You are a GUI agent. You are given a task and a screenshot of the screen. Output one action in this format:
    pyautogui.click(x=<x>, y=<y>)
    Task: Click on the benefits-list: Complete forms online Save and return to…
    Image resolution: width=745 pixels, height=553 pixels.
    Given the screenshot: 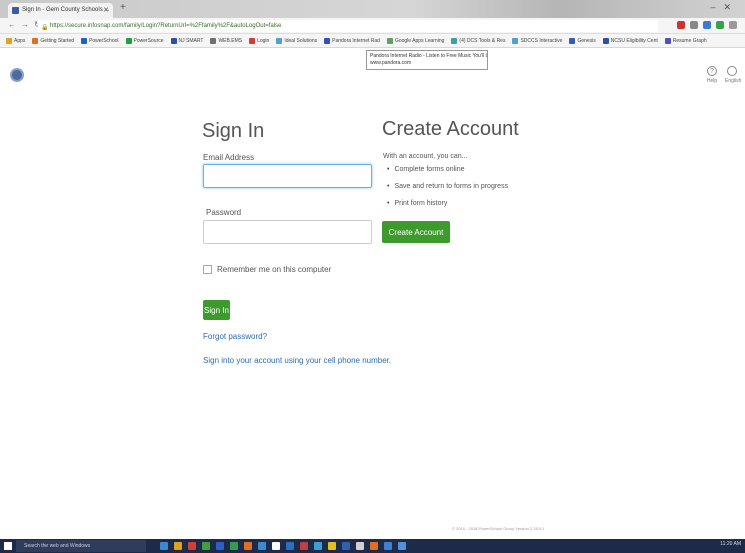 What is the action you would take?
    pyautogui.click(x=447, y=191)
    